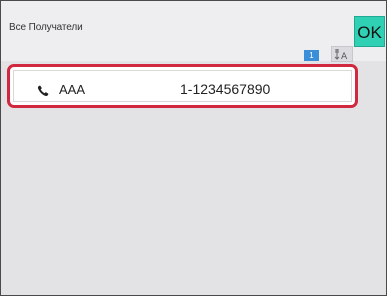 This screenshot has width=387, height=296. I want to click on recipient-number: 1-1234567890, so click(225, 89).